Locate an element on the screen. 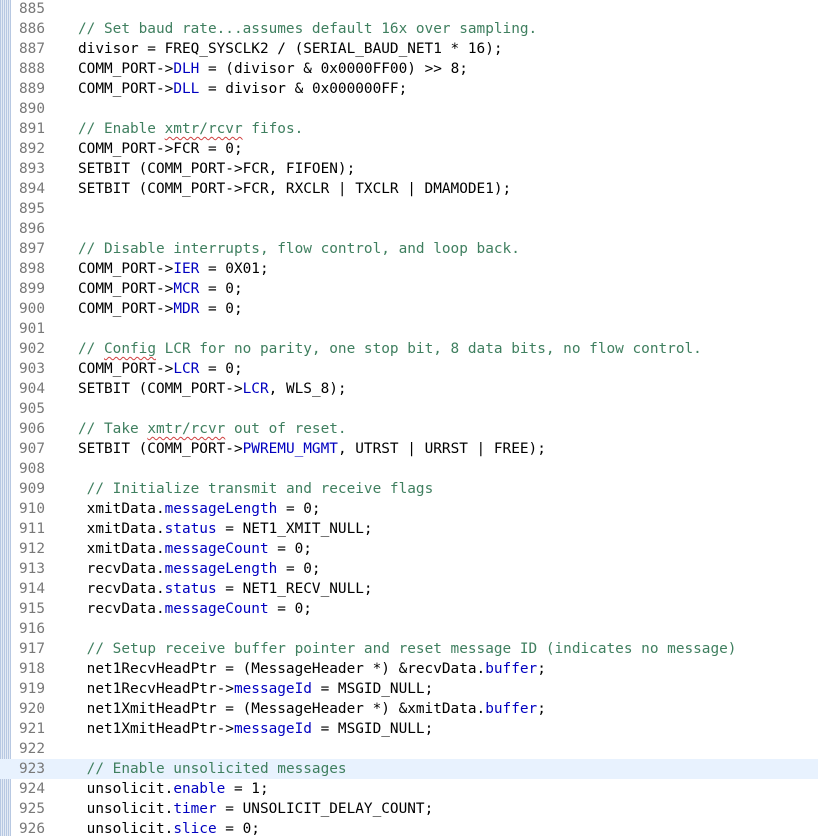 The width and height of the screenshot is (818, 836). line-number: 890 is located at coordinates (32, 109).